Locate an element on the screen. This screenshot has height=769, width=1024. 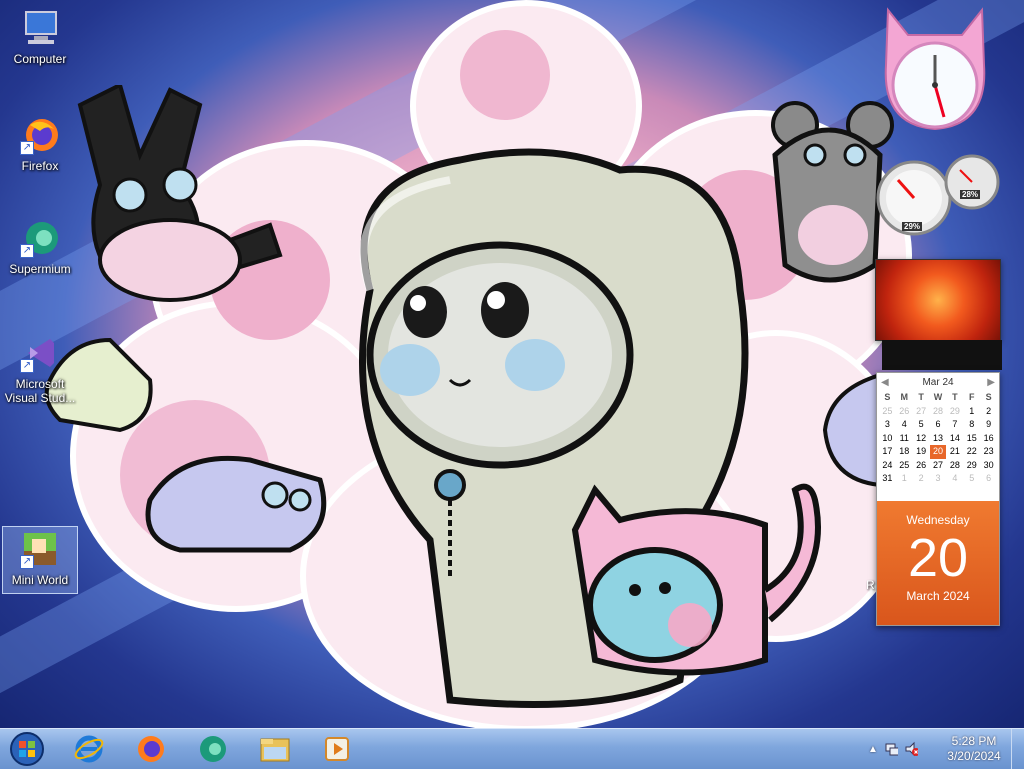
calendar-day: 23 is located at coordinates (988, 452).